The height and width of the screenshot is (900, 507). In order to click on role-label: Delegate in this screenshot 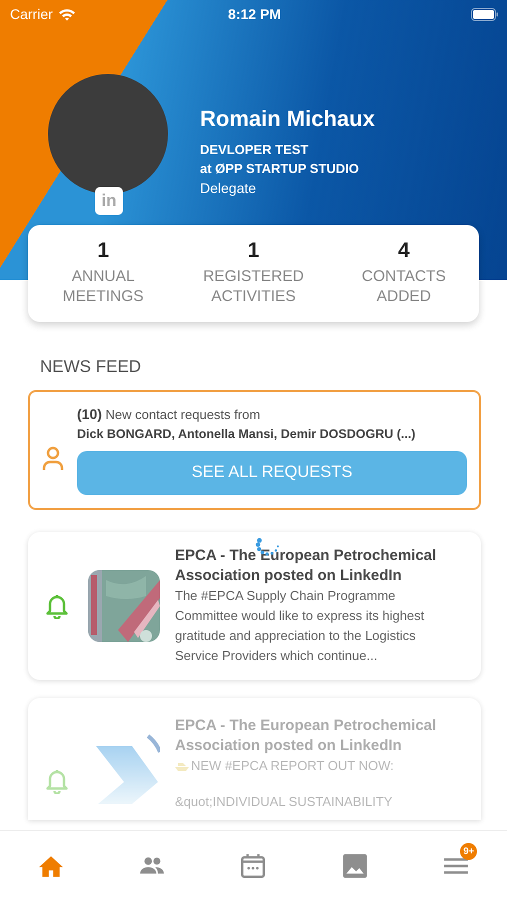, I will do `click(229, 188)`.